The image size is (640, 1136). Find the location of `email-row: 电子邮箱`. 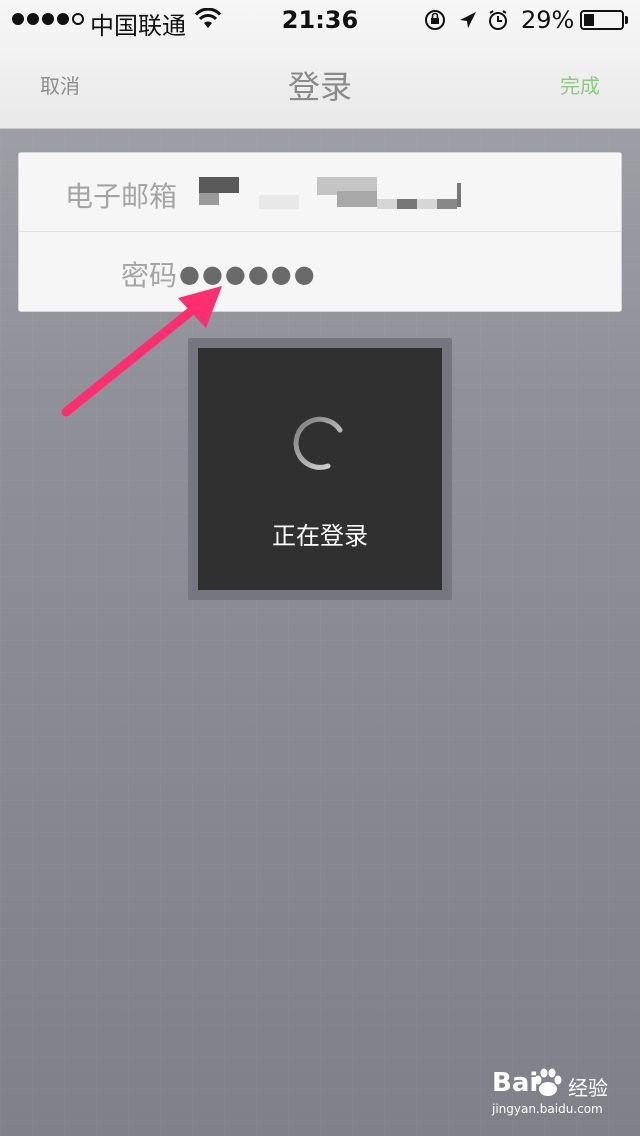

email-row: 电子邮箱 is located at coordinates (320, 192).